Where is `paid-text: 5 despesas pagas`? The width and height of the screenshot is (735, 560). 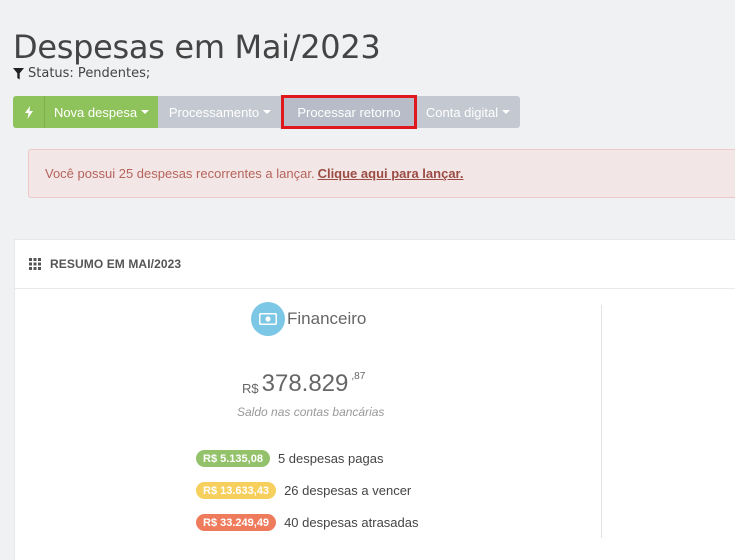
paid-text: 5 despesas pagas is located at coordinates (330, 458).